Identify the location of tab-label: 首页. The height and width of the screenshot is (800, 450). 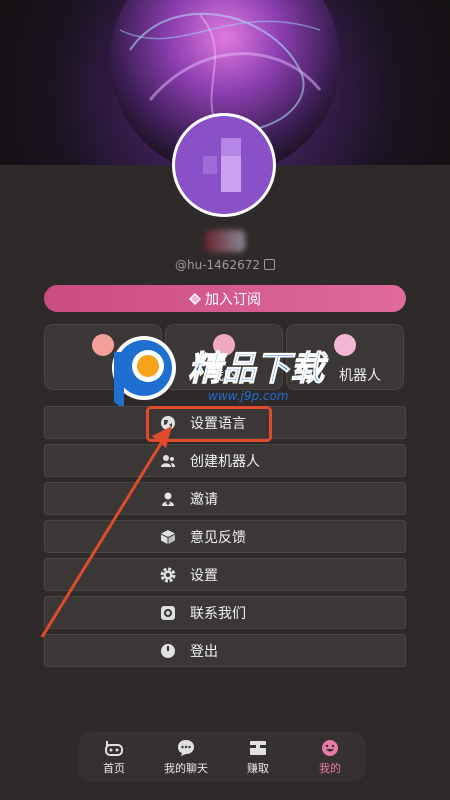
(114, 768).